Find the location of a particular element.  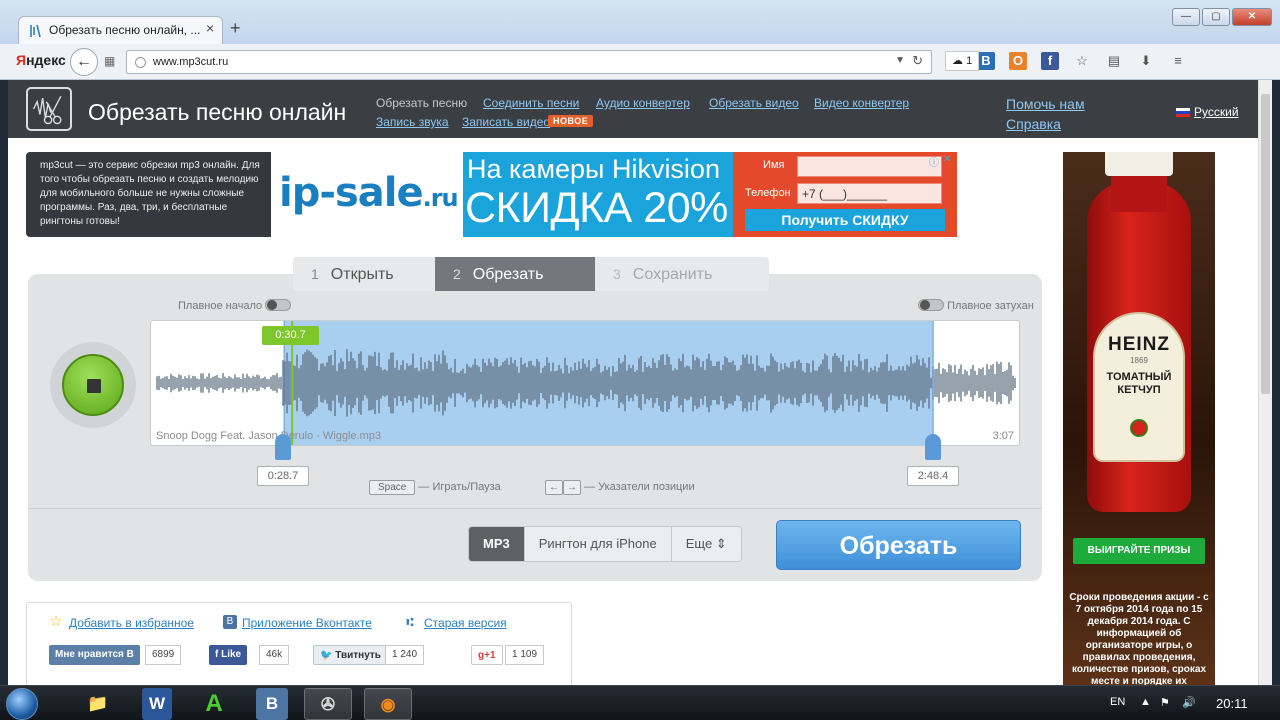

word-icon: W is located at coordinates (157, 704).